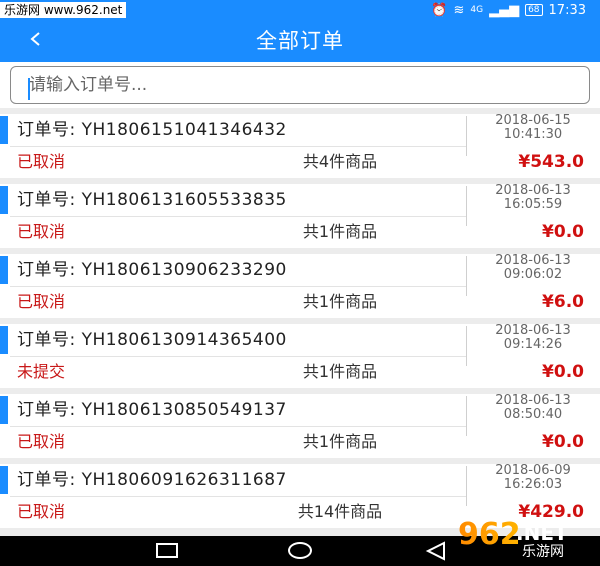  What do you see at coordinates (41, 371) in the screenshot?
I see `order-status: 未提交` at bounding box center [41, 371].